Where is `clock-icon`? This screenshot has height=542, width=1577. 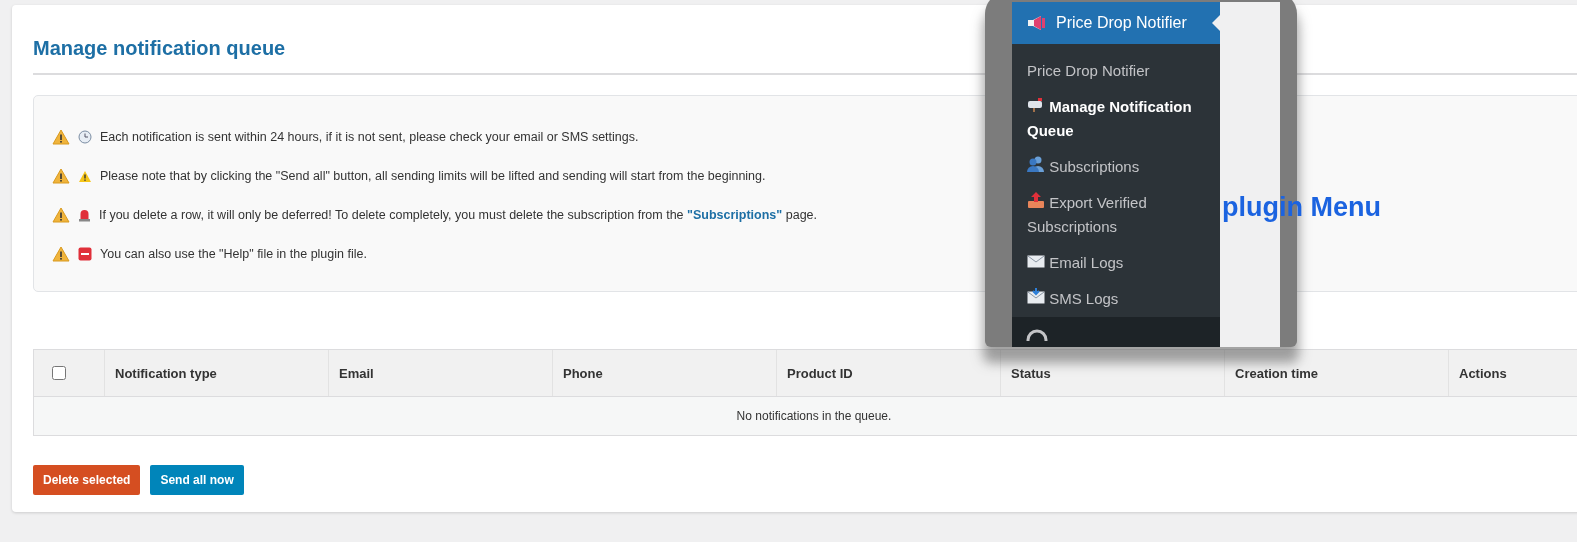
clock-icon is located at coordinates (85, 137).